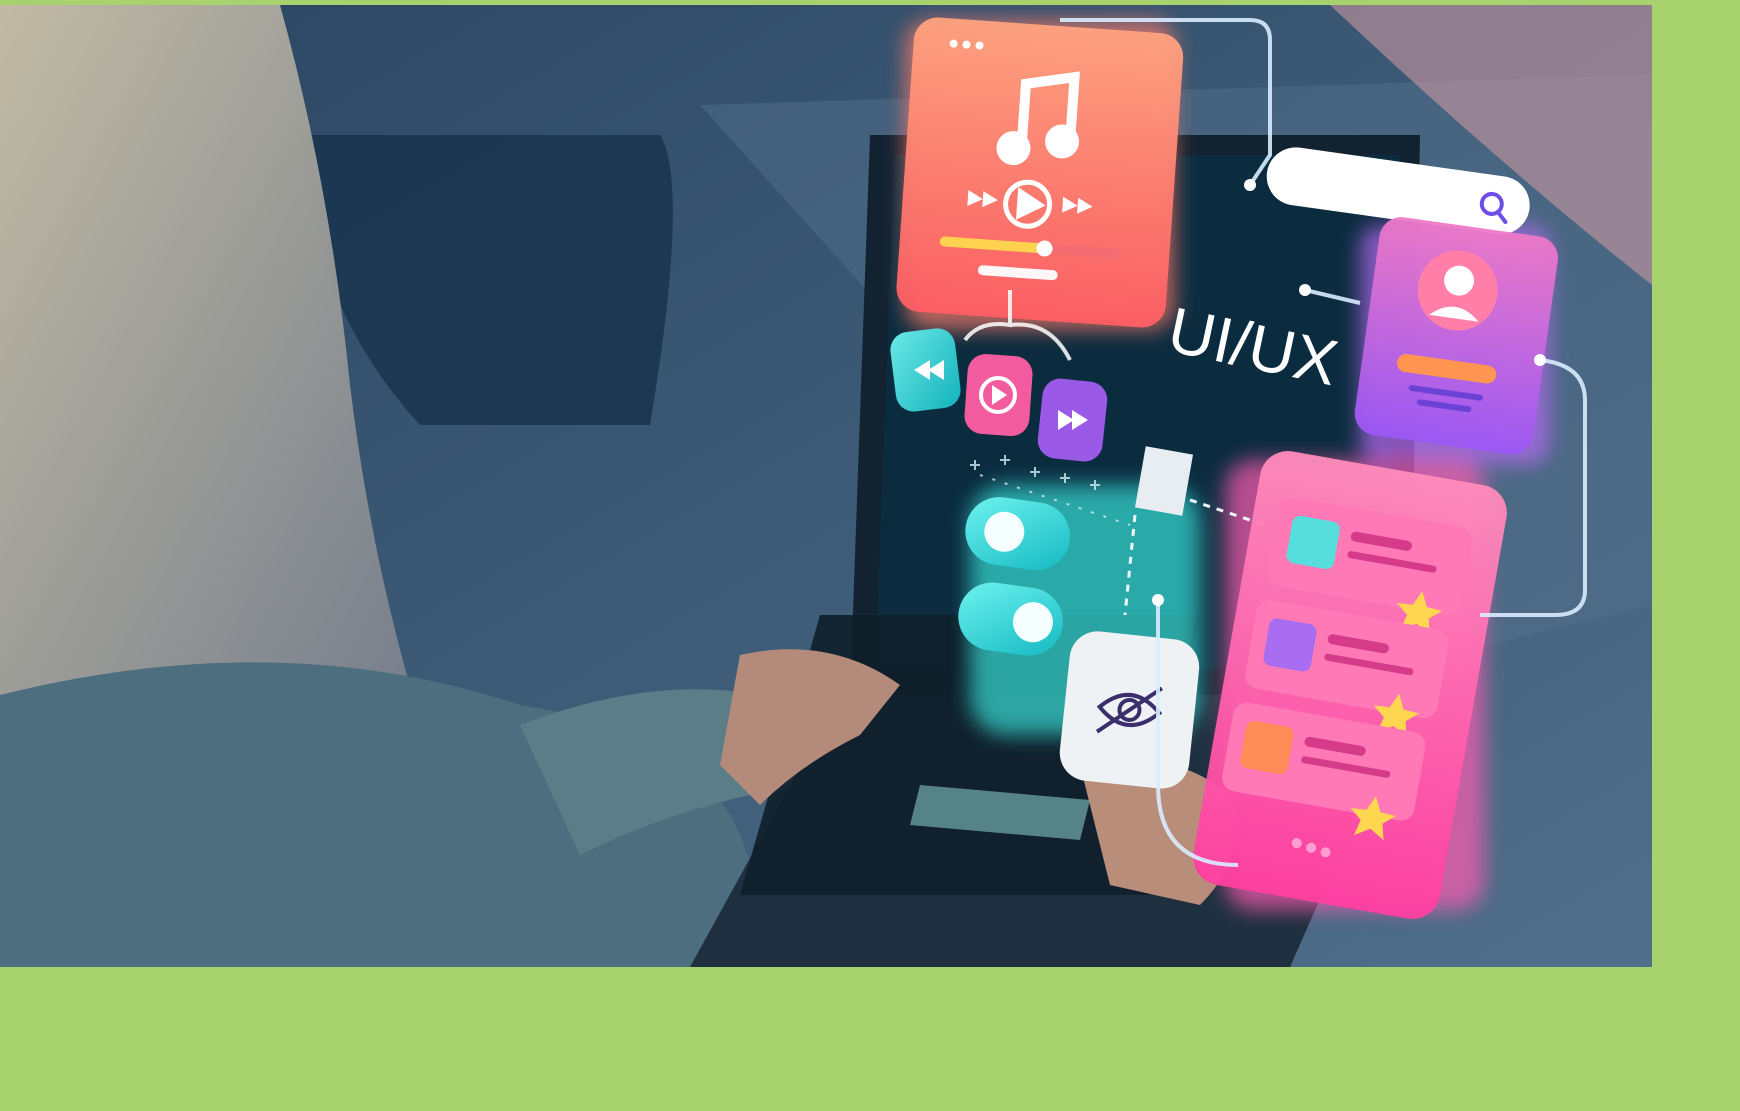  What do you see at coordinates (1129, 710) in the screenshot?
I see `privacy-card` at bounding box center [1129, 710].